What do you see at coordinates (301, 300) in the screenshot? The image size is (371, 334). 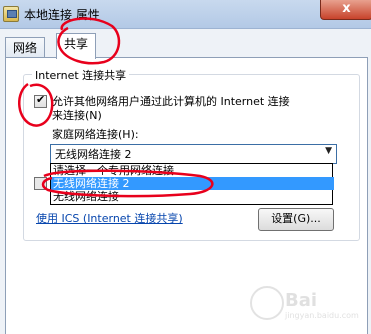 I see `watermark-text: Bai` at bounding box center [301, 300].